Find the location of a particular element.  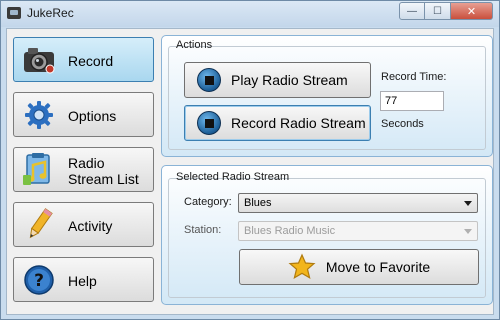

category-label: Category: is located at coordinates (208, 202).